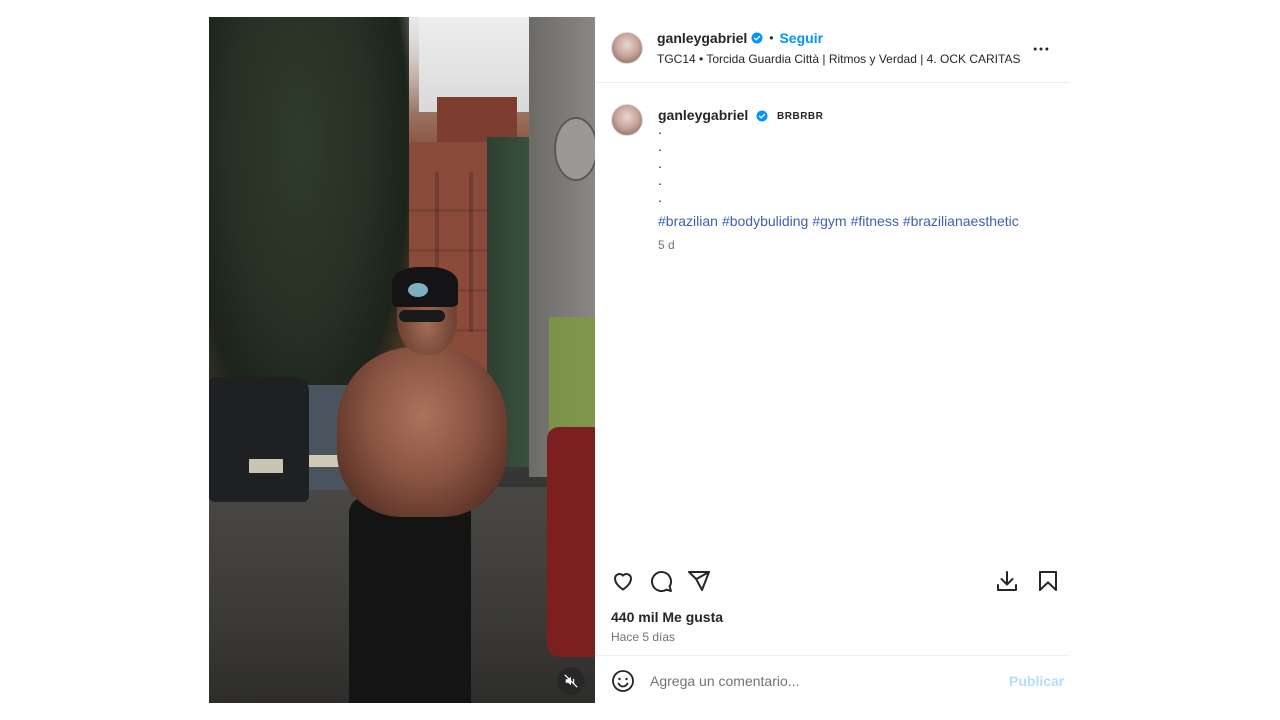 This screenshot has height=720, width=1280. I want to click on post-timestamp: Hace 5 días, so click(643, 637).